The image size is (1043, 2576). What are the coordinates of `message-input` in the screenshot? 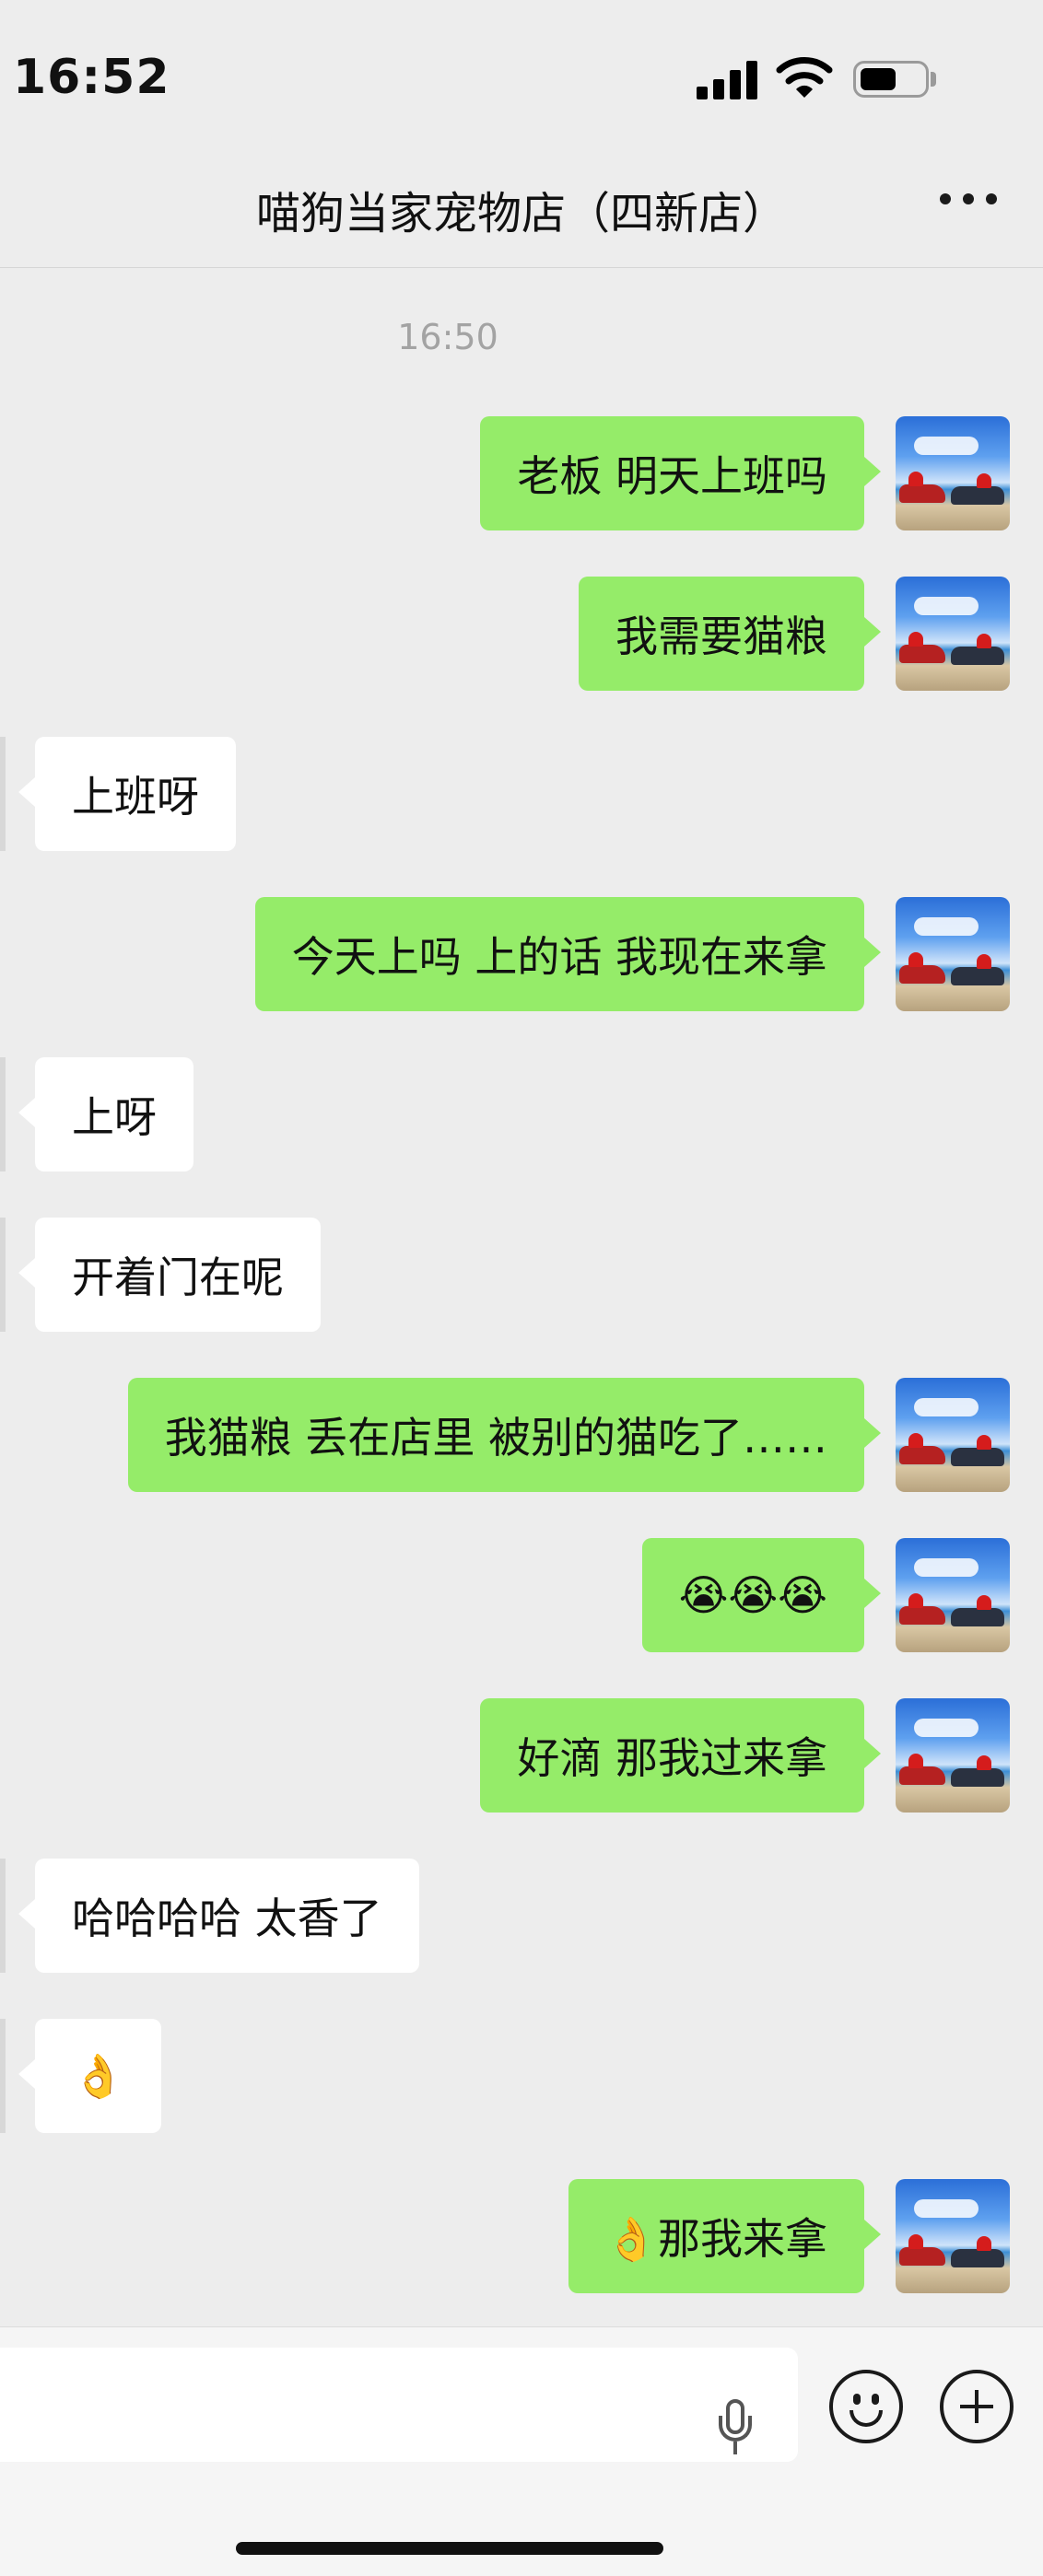 It's located at (399, 2405).